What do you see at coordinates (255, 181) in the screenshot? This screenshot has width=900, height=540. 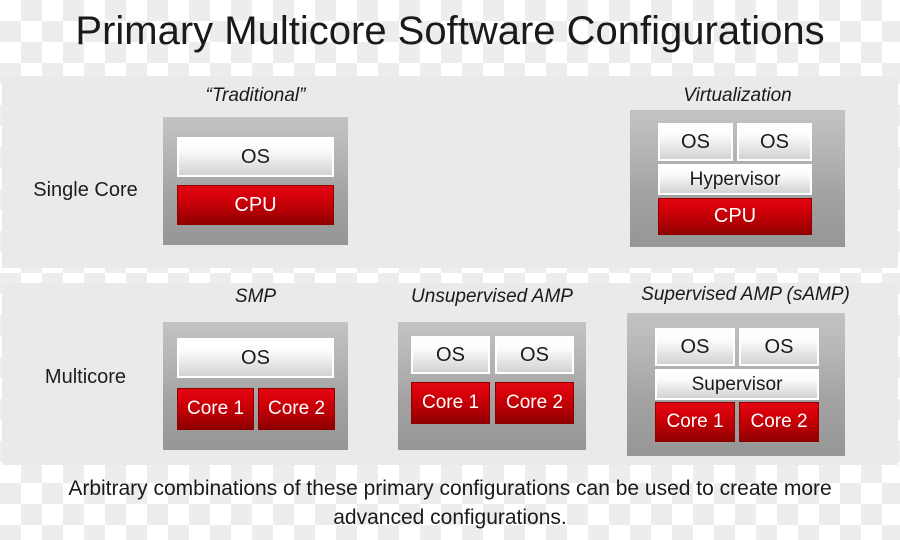 I see `chip-traditional: OS CPU` at bounding box center [255, 181].